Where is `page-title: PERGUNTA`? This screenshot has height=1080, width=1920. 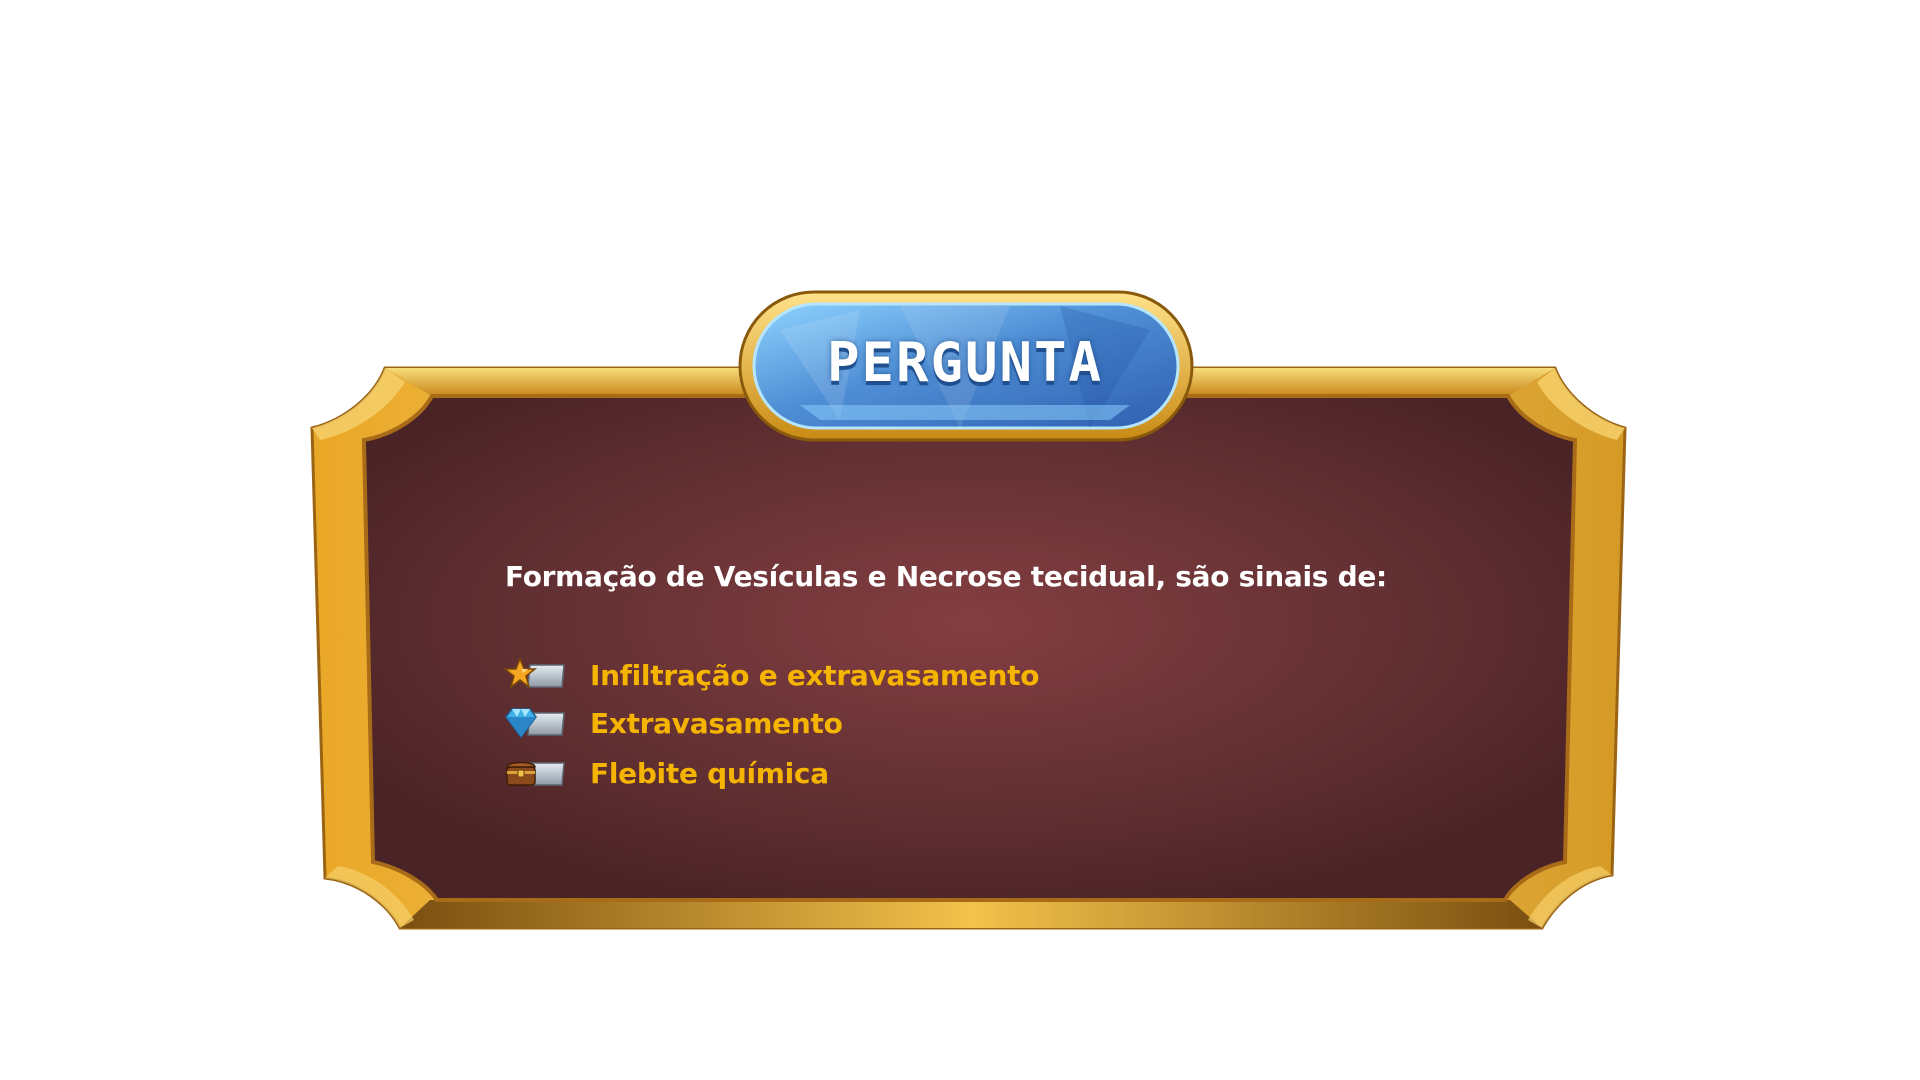
page-title: PERGUNTA is located at coordinates (965, 362).